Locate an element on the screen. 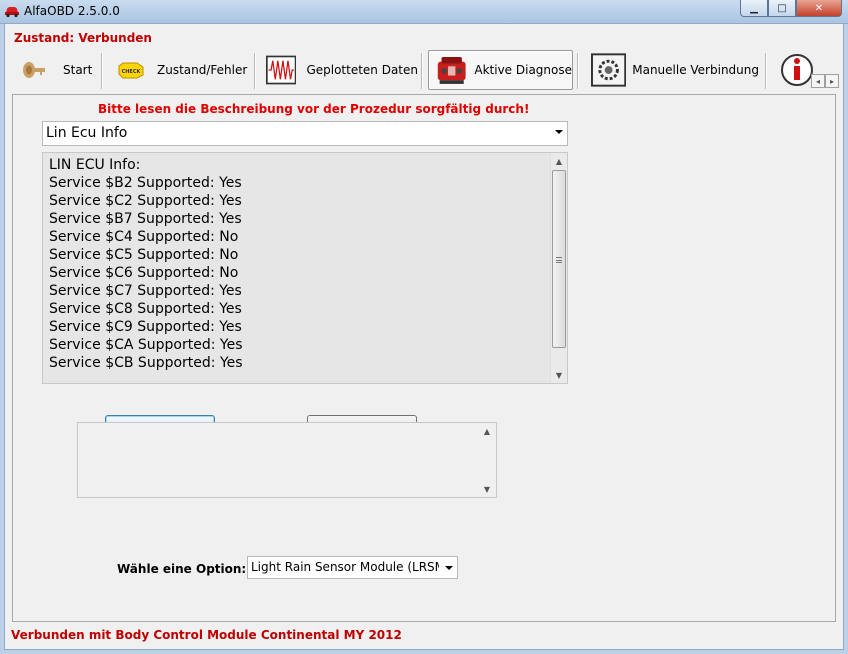 This screenshot has width=848, height=654. minimize-icon: ▁ is located at coordinates (754, 8).